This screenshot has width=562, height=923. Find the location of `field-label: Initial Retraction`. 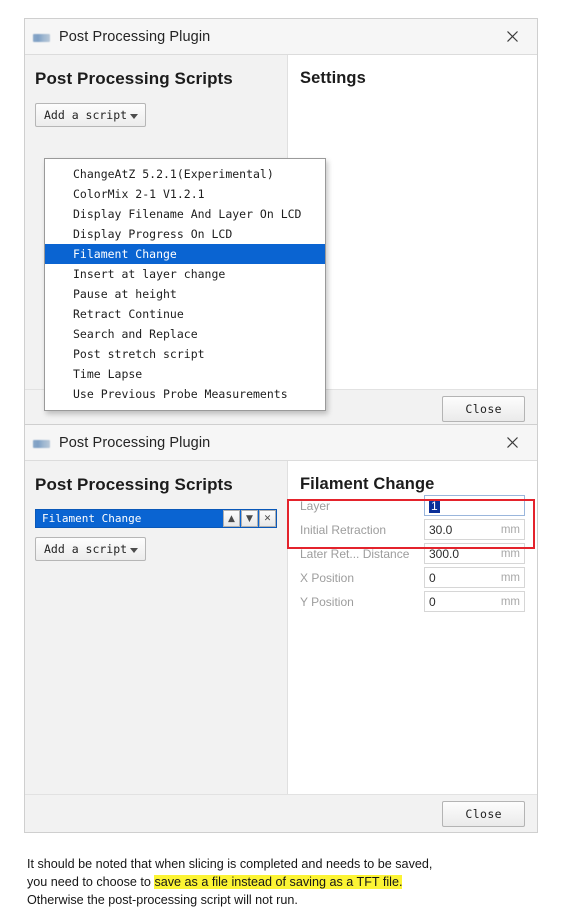

field-label: Initial Retraction is located at coordinates (343, 529).